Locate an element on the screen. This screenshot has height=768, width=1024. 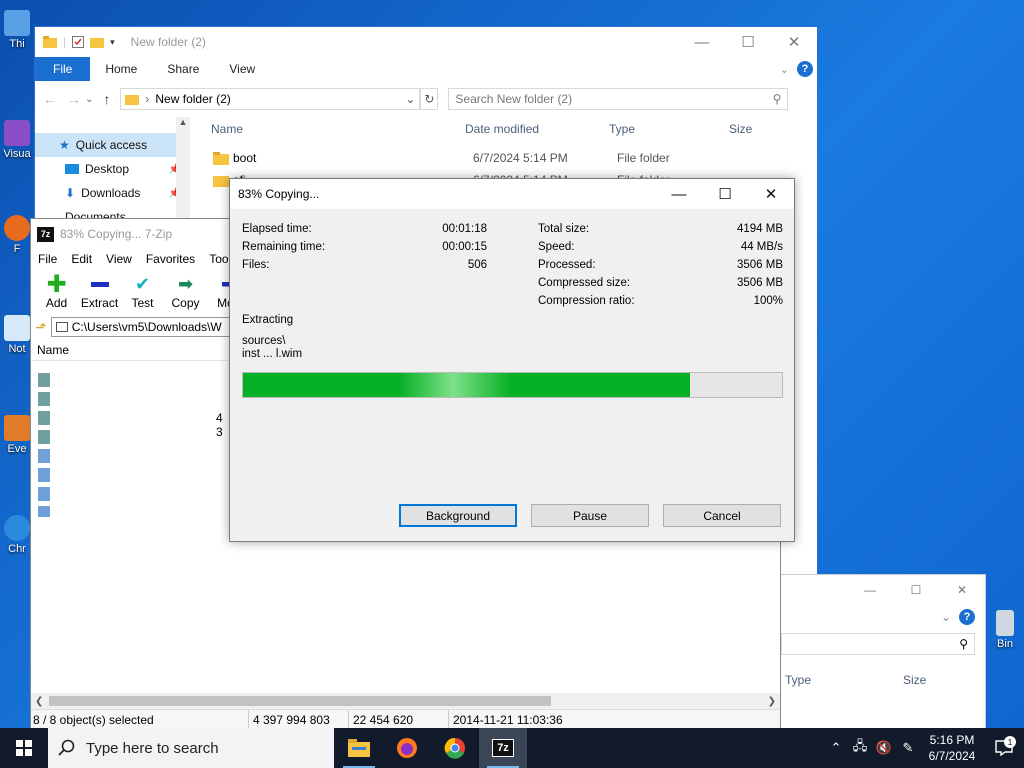
scrollbar-thumb is located at coordinates (300, 701).